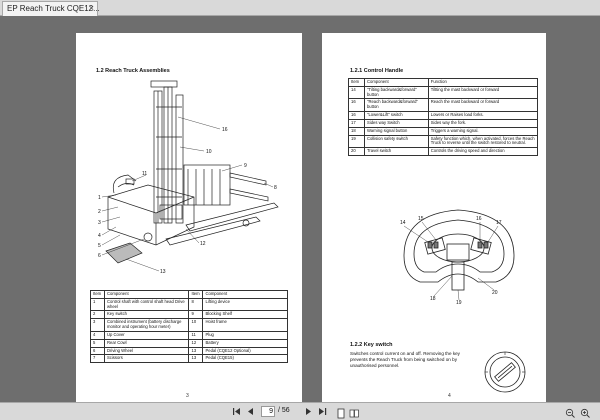 The width and height of the screenshot is (600, 420). I want to click on page-number-input: 9, so click(268, 411).